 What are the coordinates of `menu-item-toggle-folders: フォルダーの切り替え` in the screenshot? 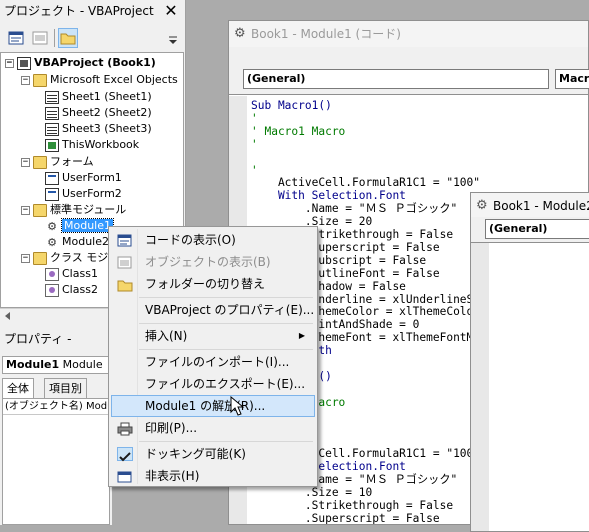 It's located at (213, 284).